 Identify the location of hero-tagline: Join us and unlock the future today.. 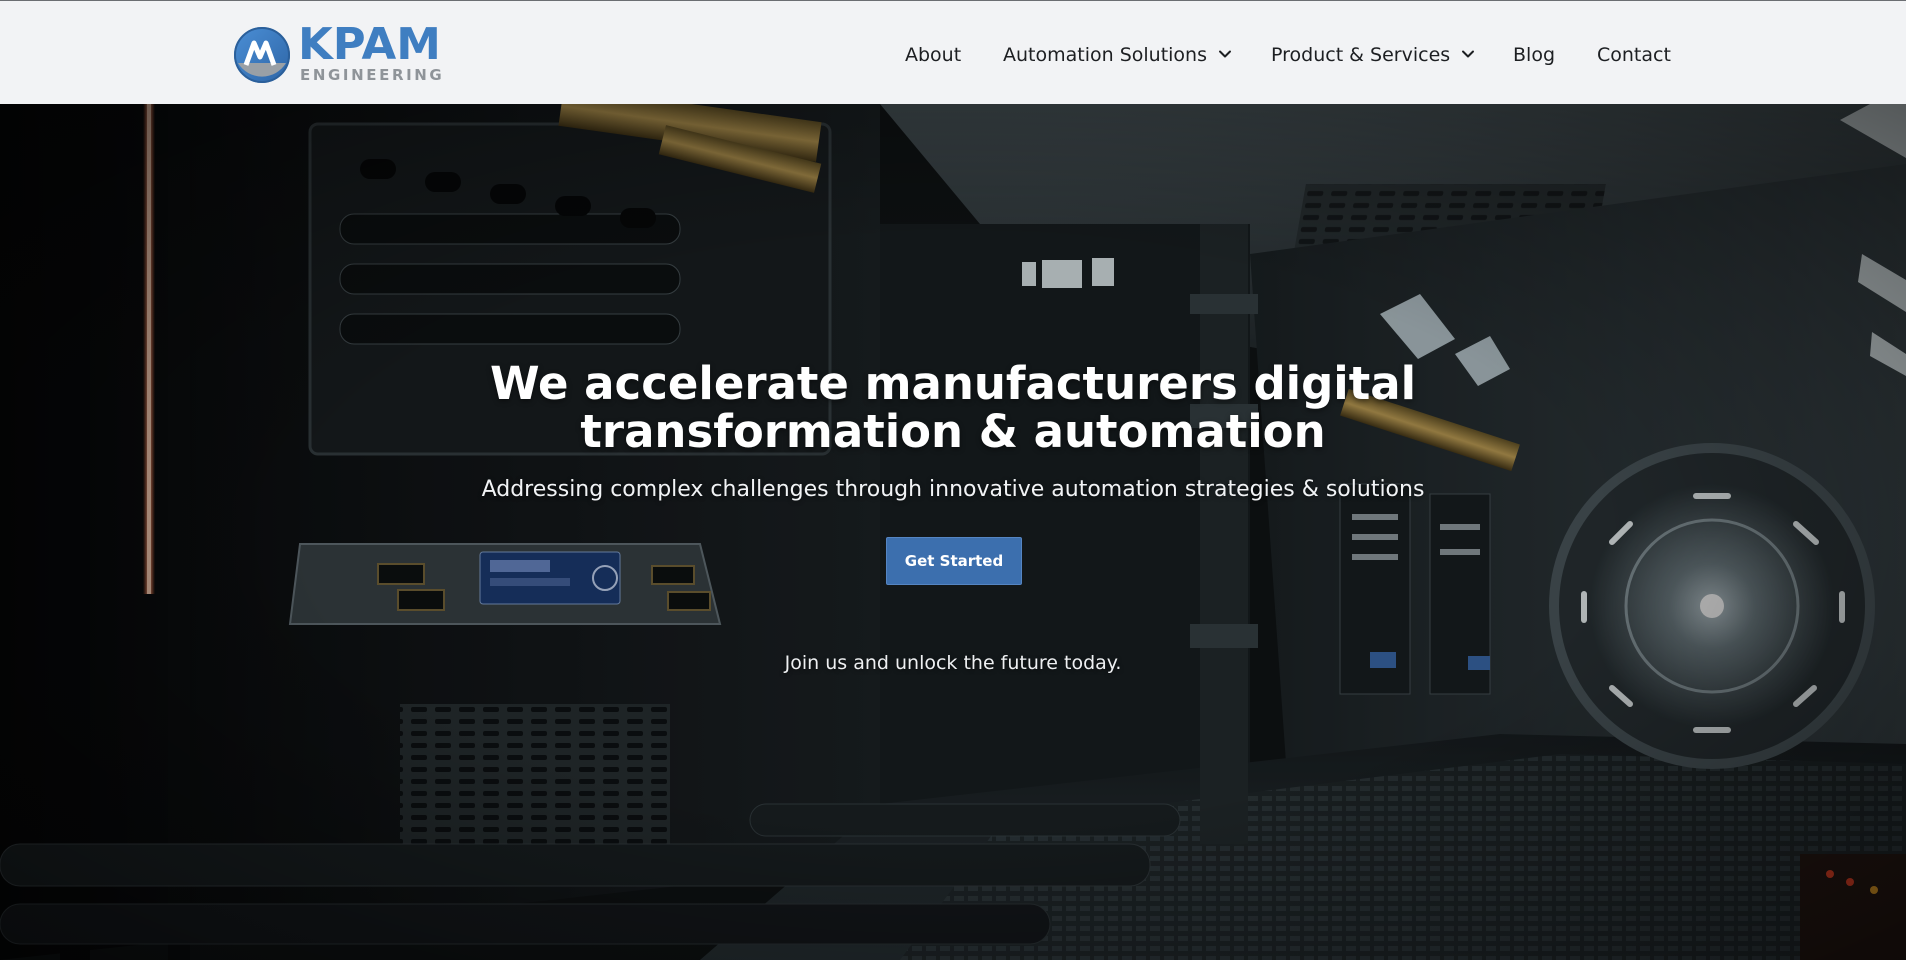
(953, 663).